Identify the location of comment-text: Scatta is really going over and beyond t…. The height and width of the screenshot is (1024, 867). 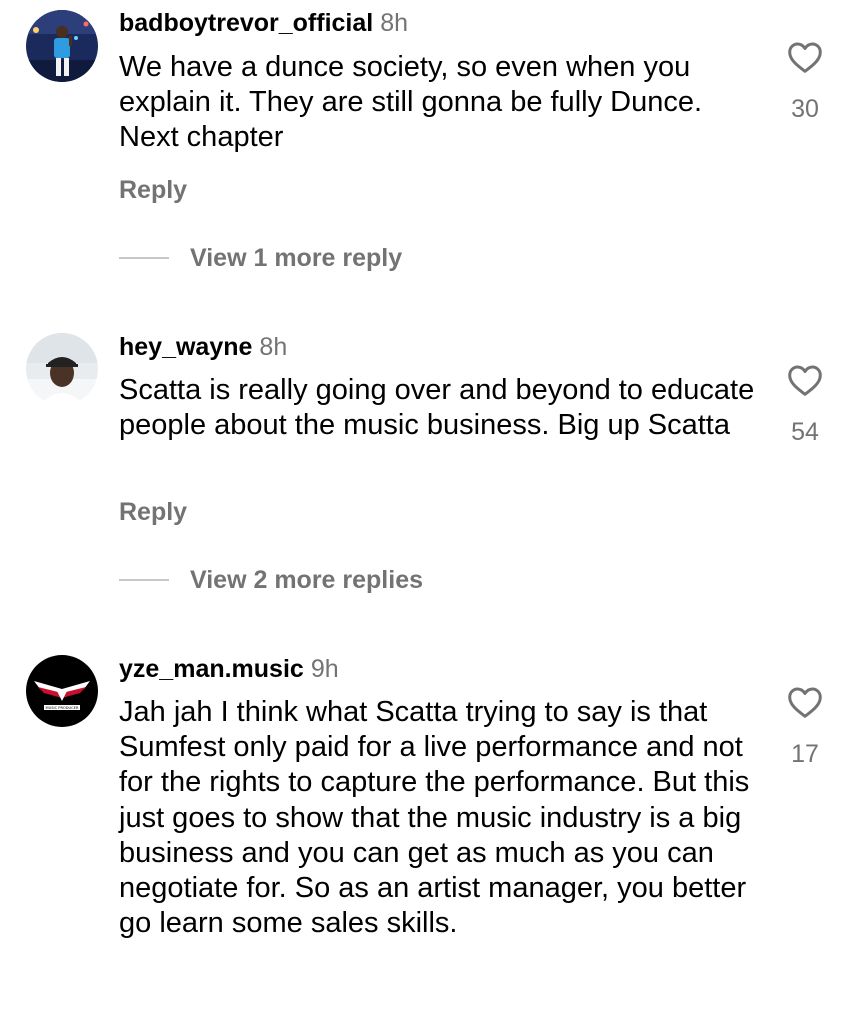
(437, 408).